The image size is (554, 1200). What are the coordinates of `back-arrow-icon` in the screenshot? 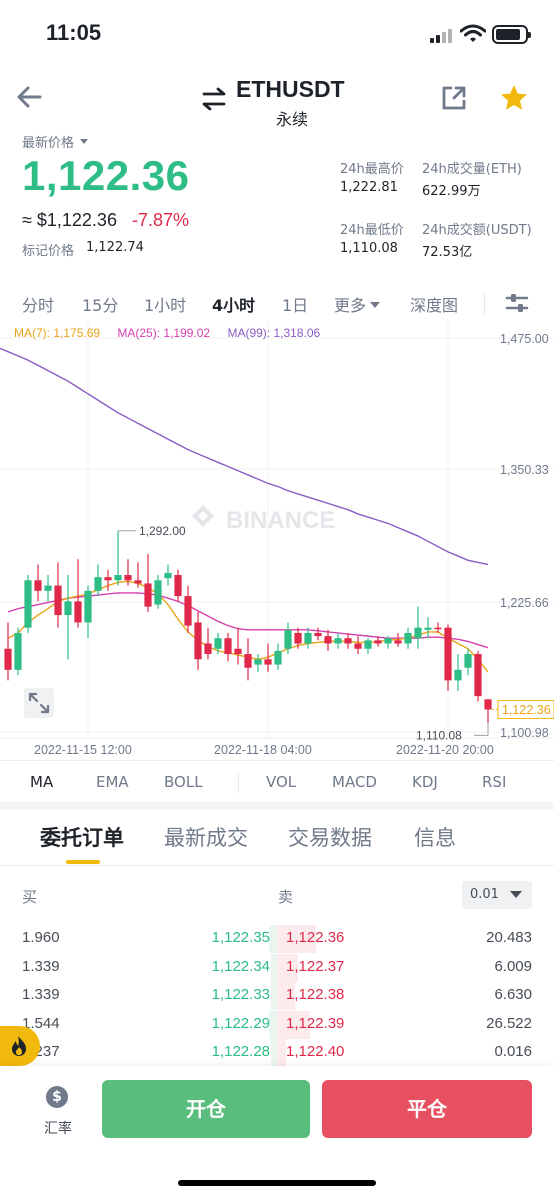 It's located at (29, 97).